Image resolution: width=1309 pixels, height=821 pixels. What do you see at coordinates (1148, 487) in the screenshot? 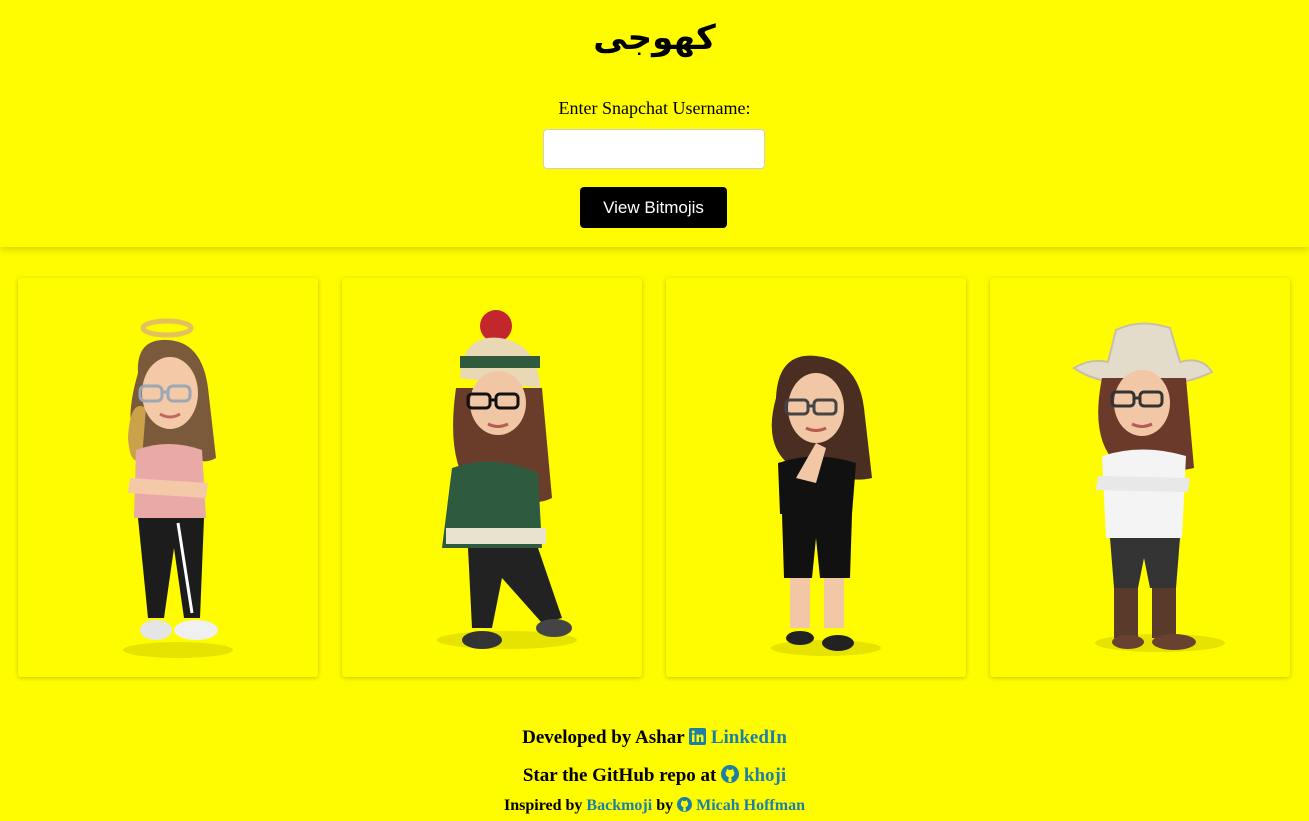
I see `cowboy-avatar-icon` at bounding box center [1148, 487].